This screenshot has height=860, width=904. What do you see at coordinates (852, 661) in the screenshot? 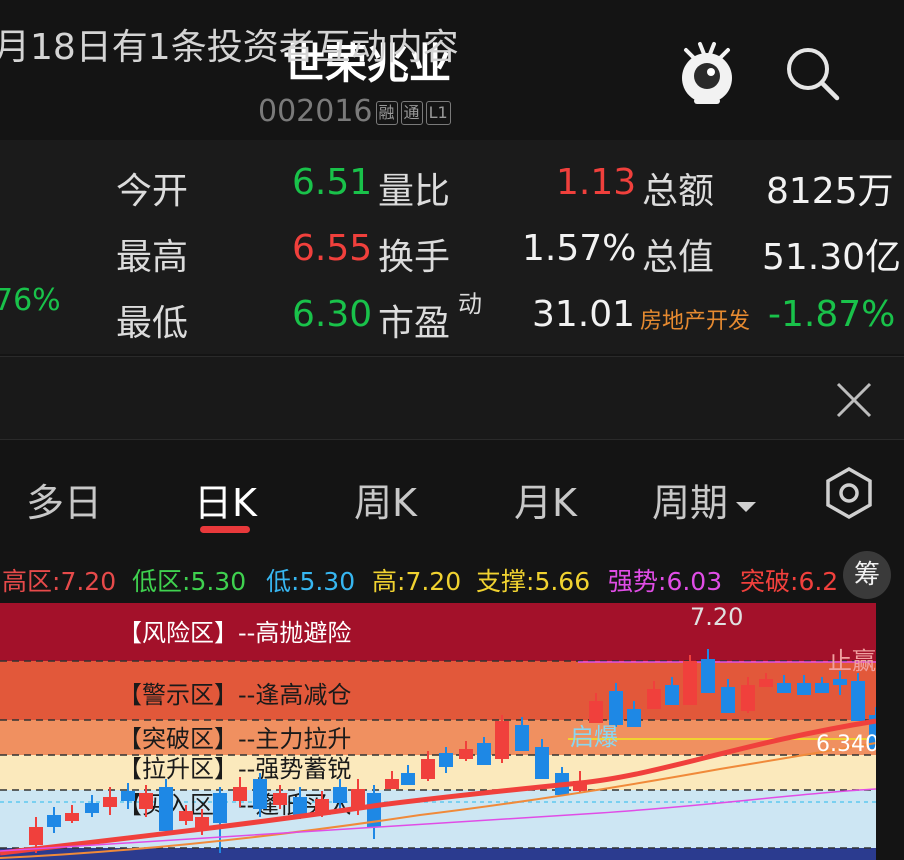
I see `stop-profit-annotation: 止赢` at bounding box center [852, 661].